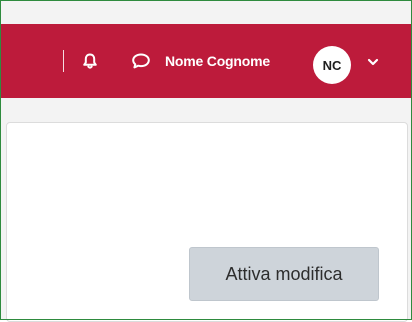 This screenshot has height=322, width=412. Describe the element at coordinates (141, 61) in the screenshot. I see `chat-bubble-icon` at that location.